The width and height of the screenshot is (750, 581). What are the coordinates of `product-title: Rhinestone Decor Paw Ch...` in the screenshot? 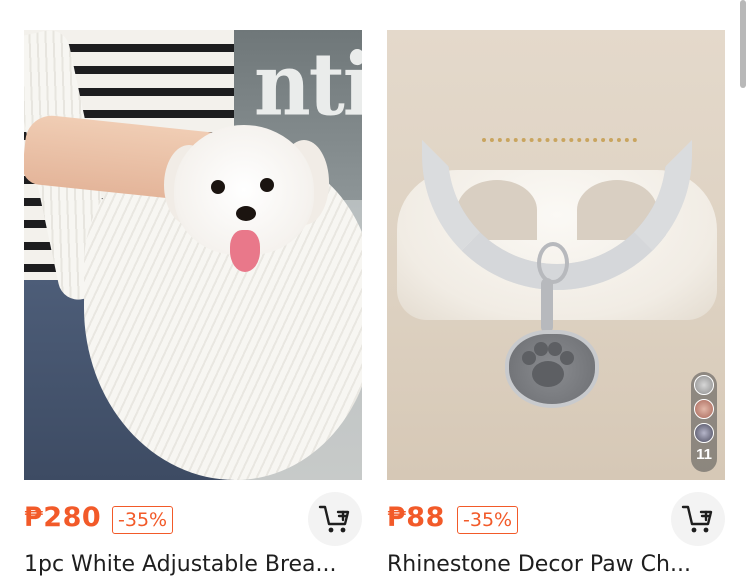 It's located at (556, 564).